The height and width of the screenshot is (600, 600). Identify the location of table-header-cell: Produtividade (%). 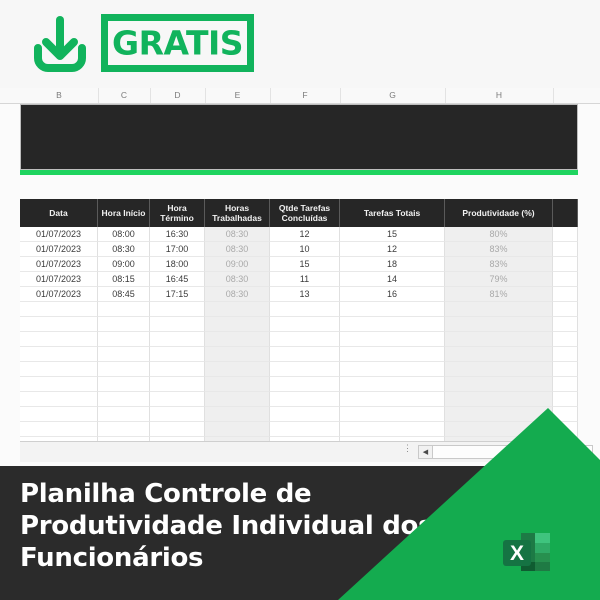
(499, 213).